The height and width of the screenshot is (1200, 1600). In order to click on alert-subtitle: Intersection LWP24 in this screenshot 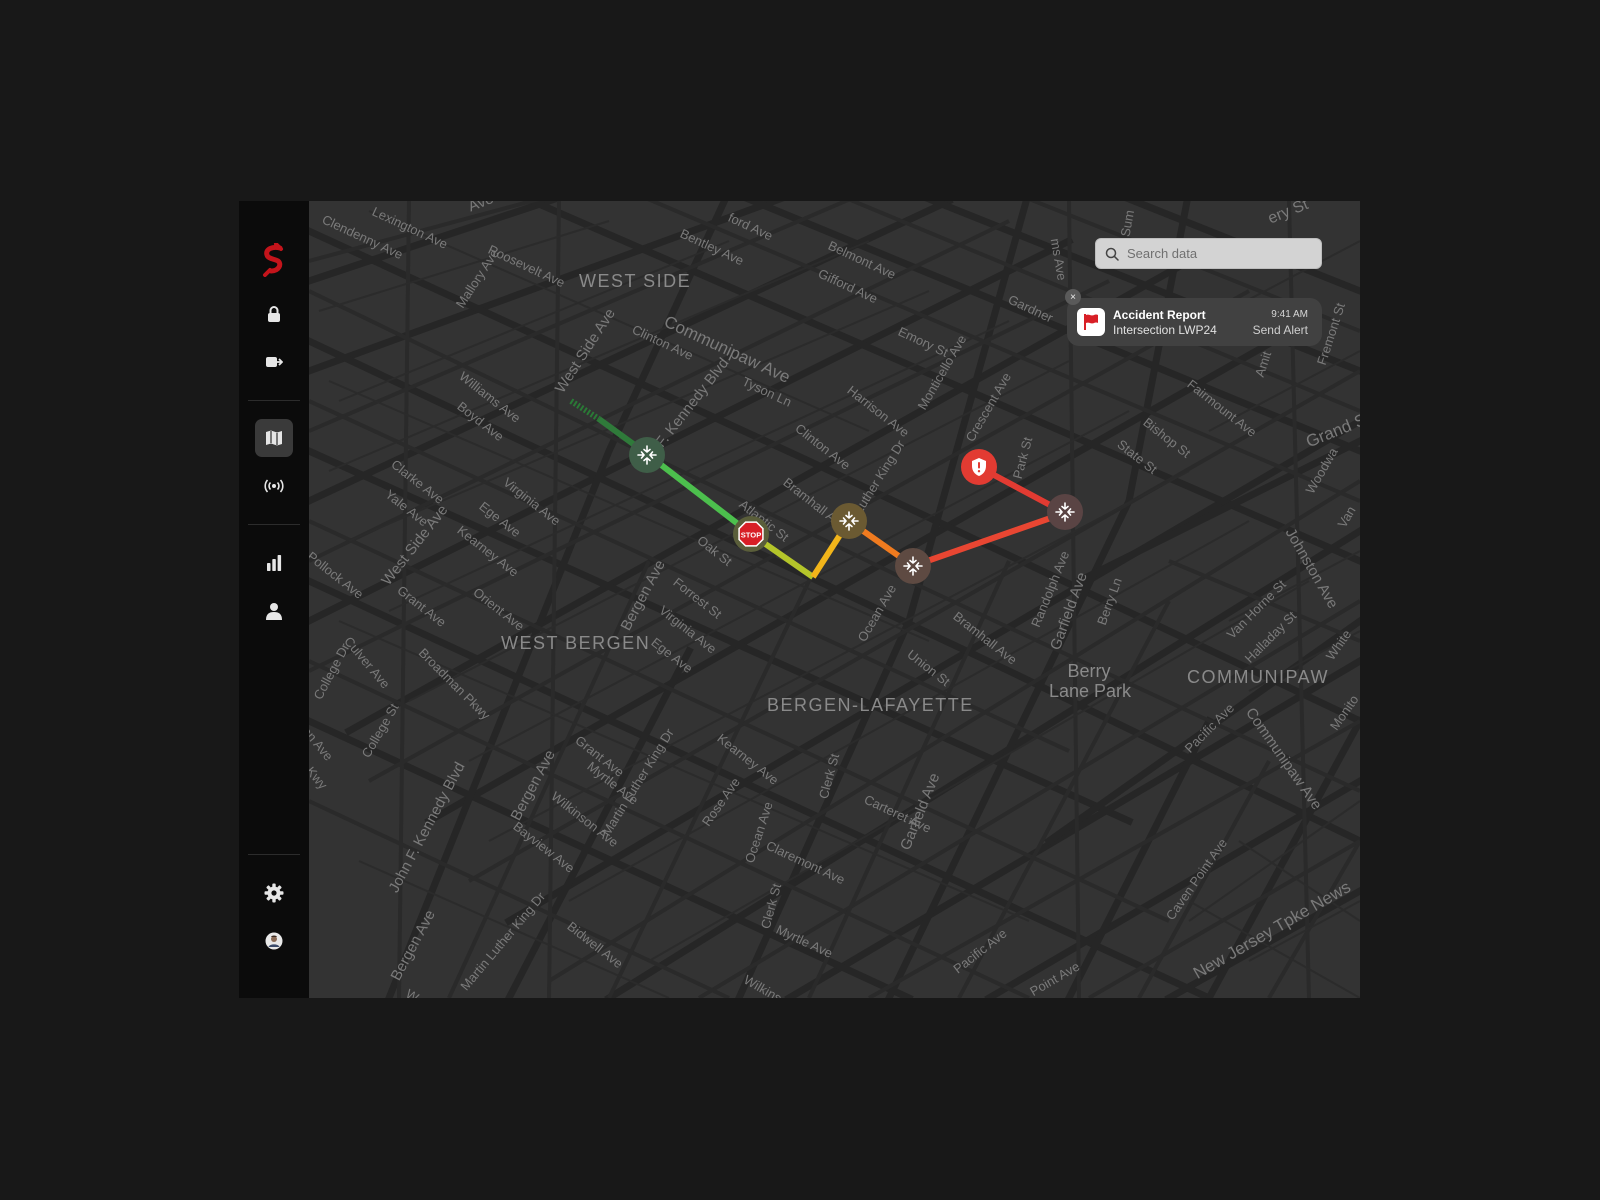, I will do `click(1165, 330)`.